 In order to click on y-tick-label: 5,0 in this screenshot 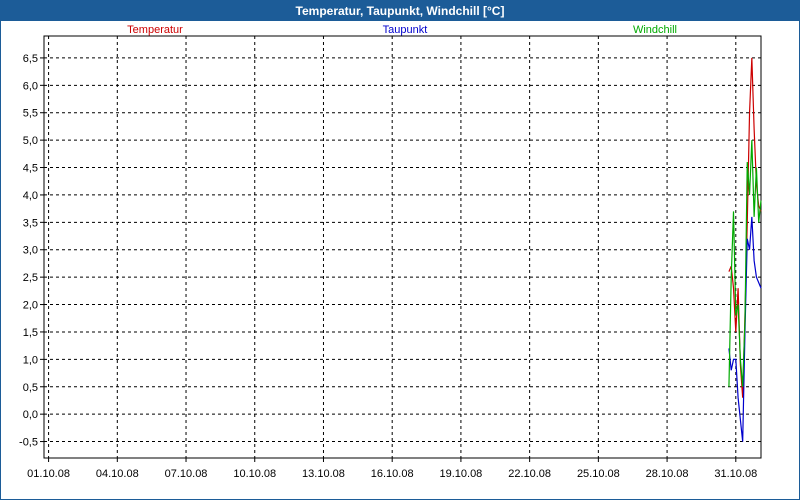, I will do `click(30, 141)`.